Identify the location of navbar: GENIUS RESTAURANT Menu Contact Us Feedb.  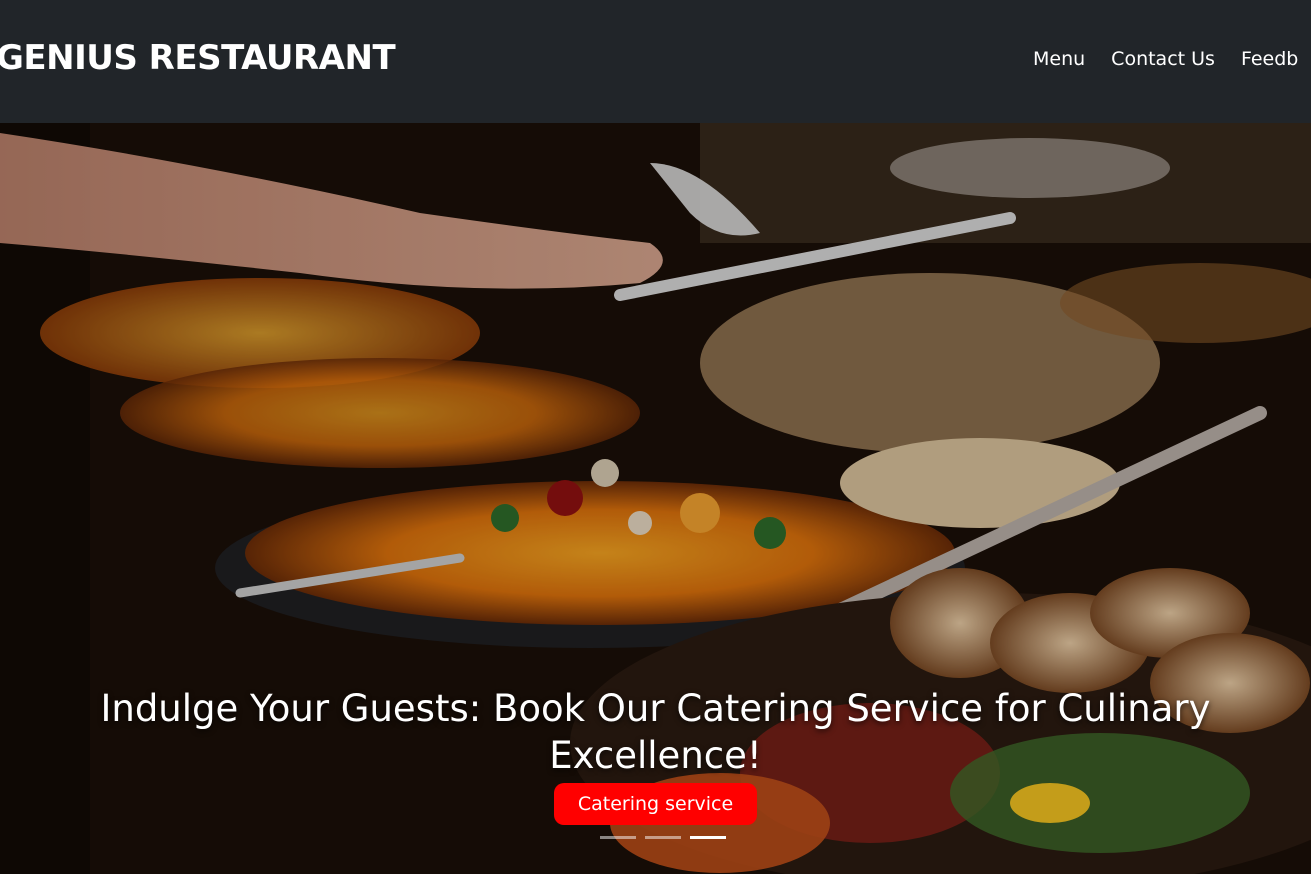
(655, 61).